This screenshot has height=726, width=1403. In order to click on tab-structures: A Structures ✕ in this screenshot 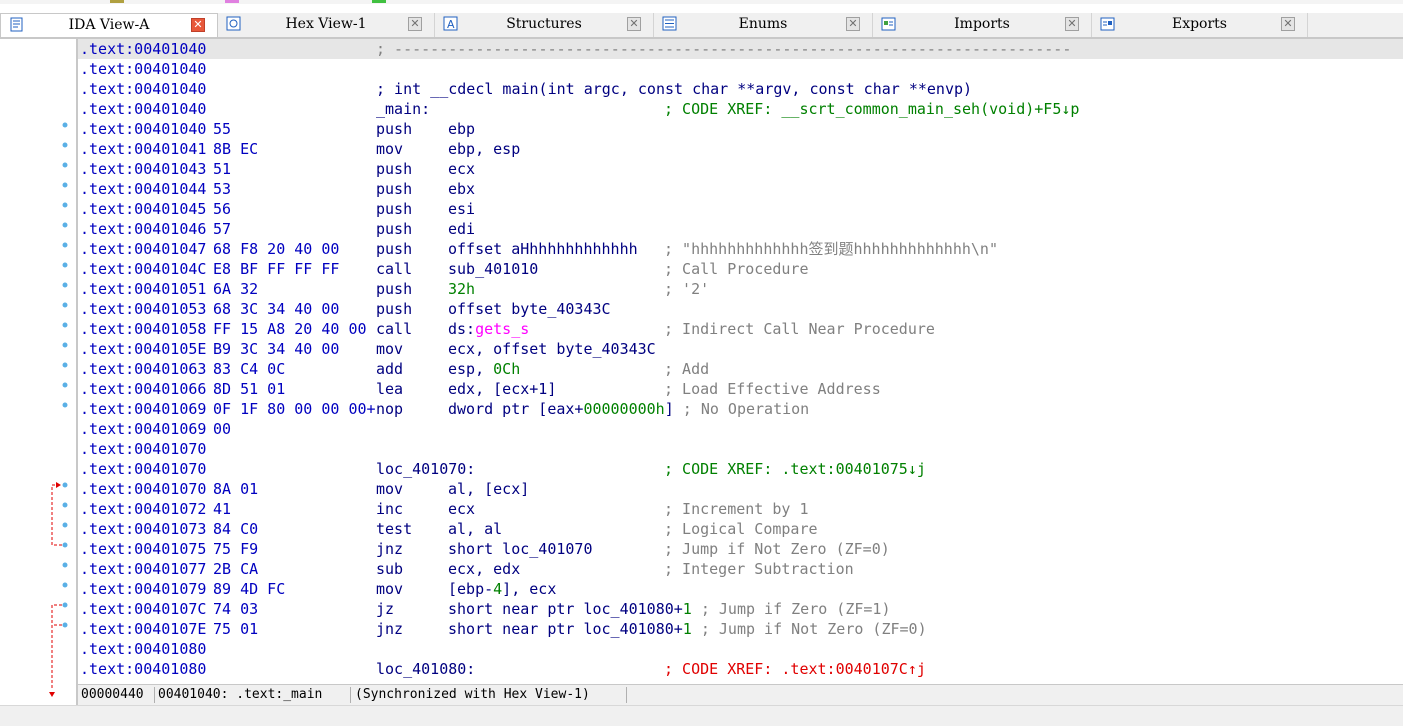, I will do `click(544, 25)`.